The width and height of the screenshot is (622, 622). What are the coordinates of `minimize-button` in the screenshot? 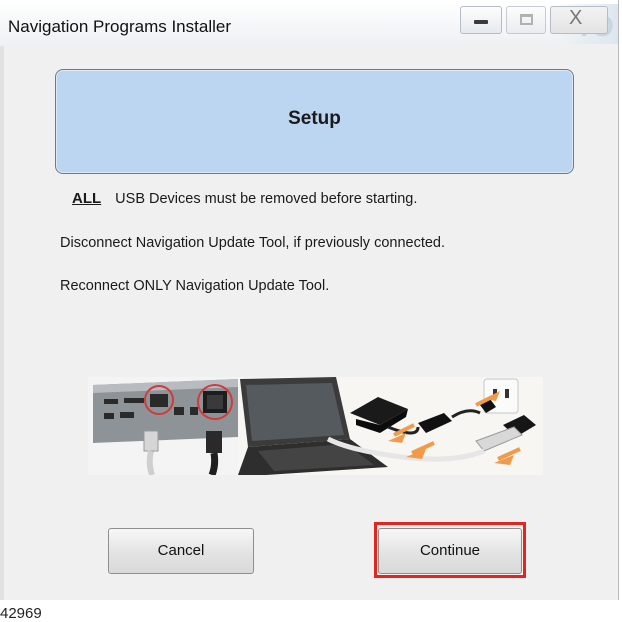 It's located at (481, 20).